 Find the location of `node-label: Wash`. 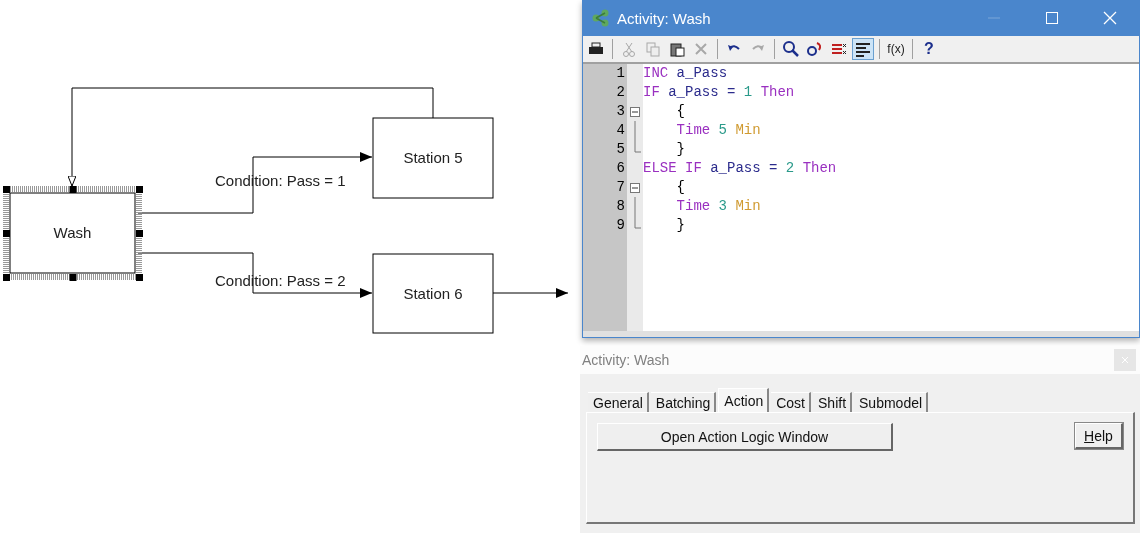

node-label: Wash is located at coordinates (72, 232).